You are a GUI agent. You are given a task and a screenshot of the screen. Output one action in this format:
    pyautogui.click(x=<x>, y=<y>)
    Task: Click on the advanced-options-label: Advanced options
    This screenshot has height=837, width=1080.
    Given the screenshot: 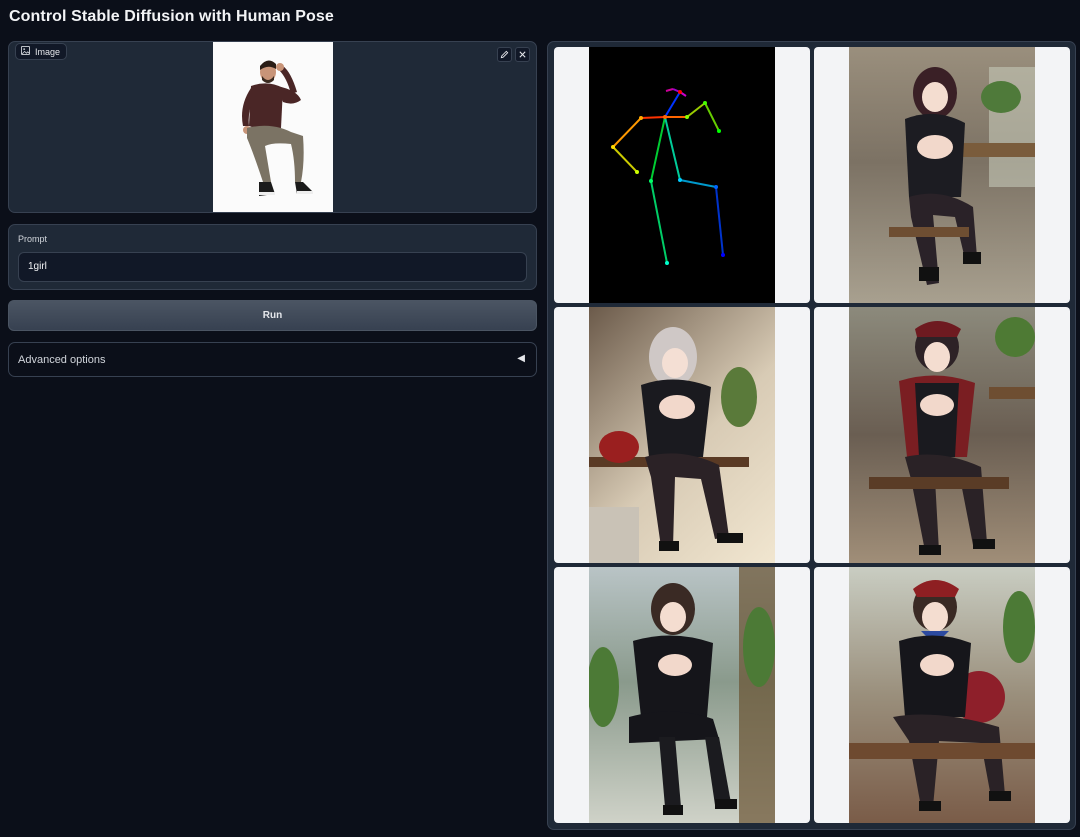 What is the action you would take?
    pyautogui.click(x=62, y=360)
    